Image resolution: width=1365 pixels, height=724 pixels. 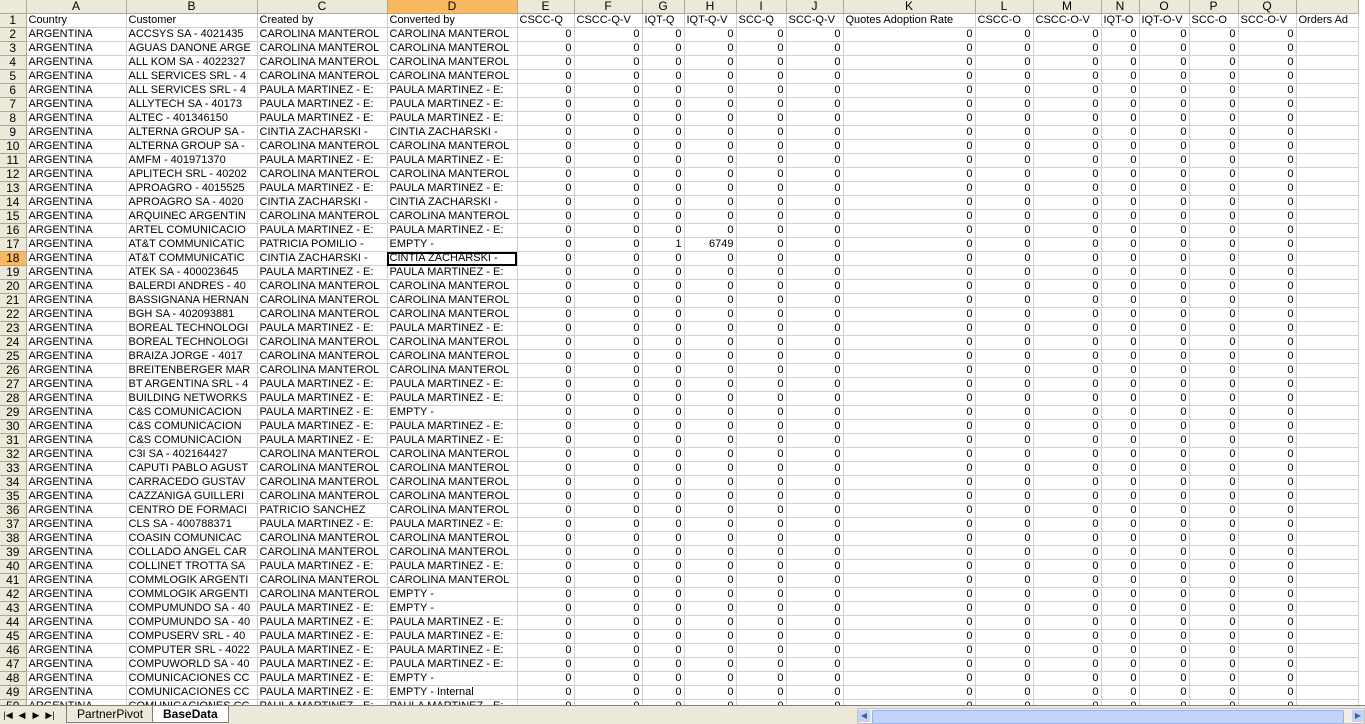 What do you see at coordinates (663, 7) in the screenshot?
I see `column-header-G: G` at bounding box center [663, 7].